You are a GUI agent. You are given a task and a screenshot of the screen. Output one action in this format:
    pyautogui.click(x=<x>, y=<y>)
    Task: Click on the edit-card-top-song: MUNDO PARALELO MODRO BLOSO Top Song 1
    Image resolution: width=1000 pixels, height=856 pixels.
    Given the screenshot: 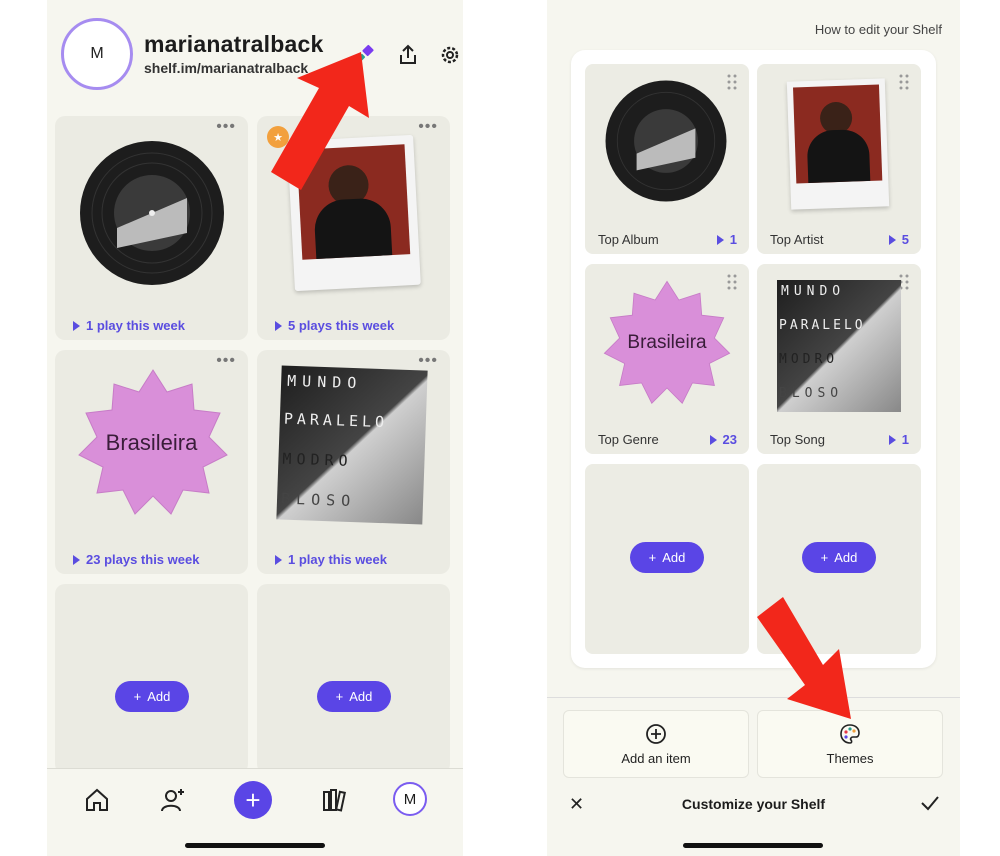 What is the action you would take?
    pyautogui.click(x=839, y=359)
    